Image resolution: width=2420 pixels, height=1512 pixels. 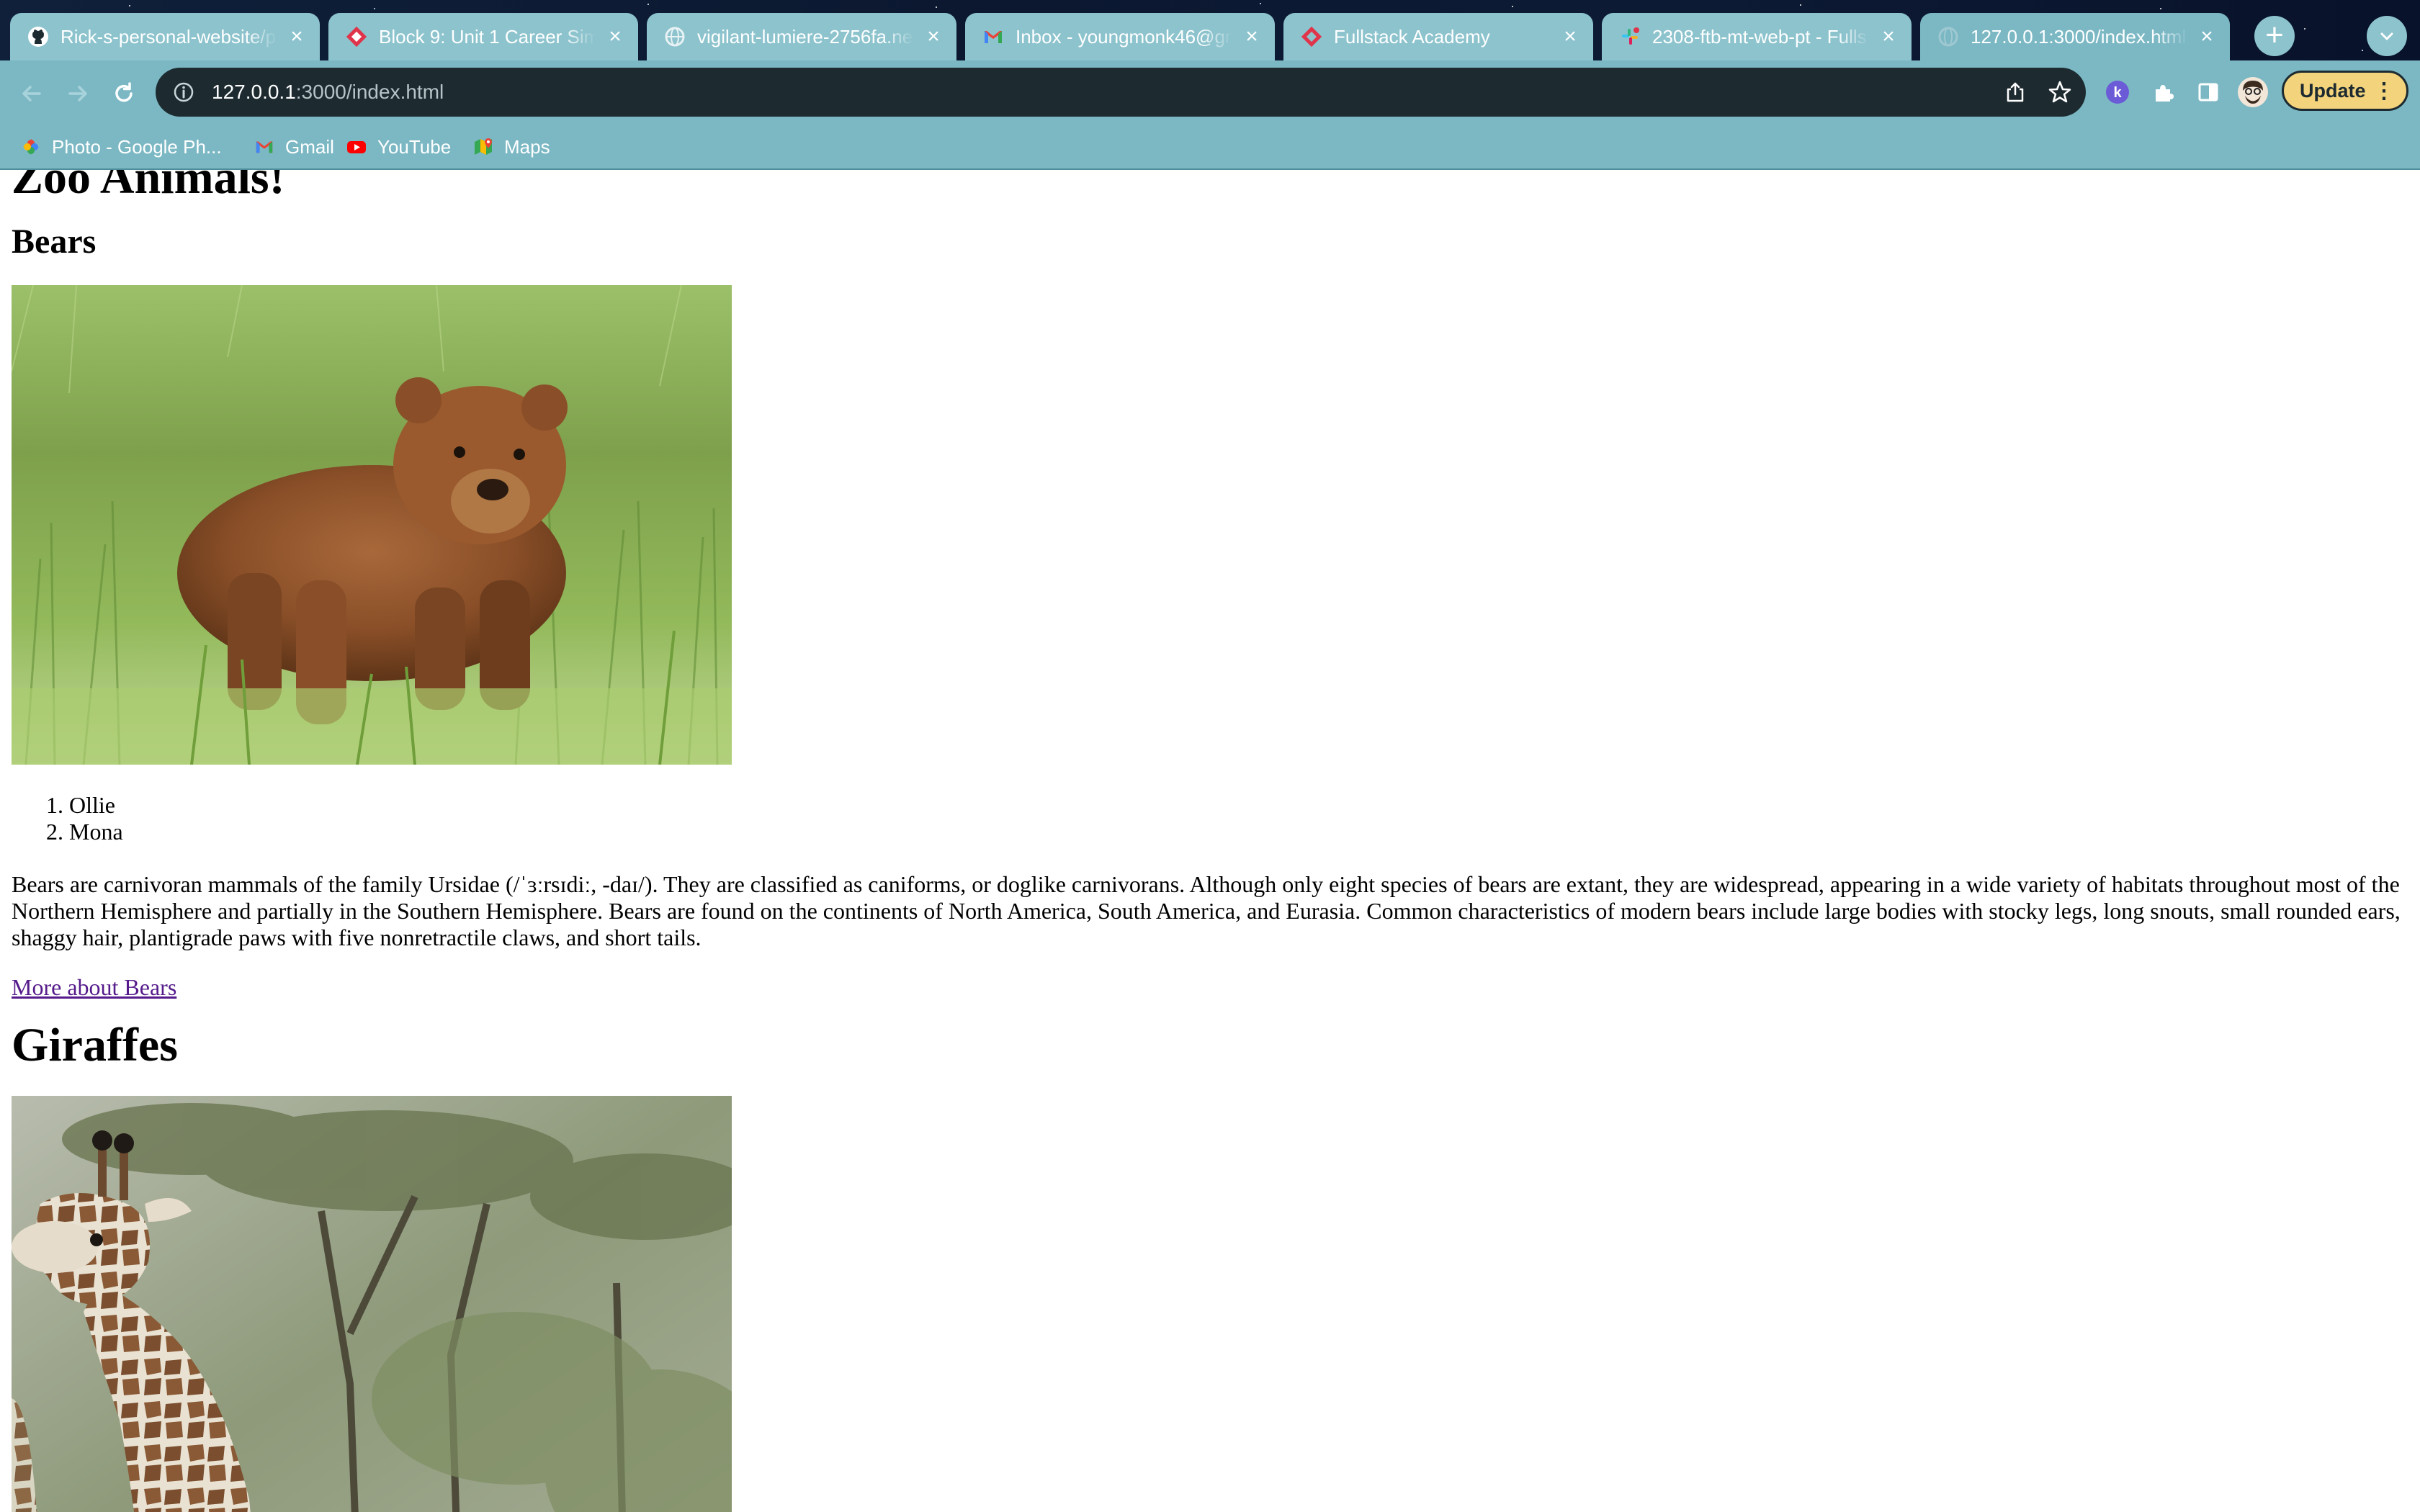 I want to click on reload-icon, so click(x=124, y=92).